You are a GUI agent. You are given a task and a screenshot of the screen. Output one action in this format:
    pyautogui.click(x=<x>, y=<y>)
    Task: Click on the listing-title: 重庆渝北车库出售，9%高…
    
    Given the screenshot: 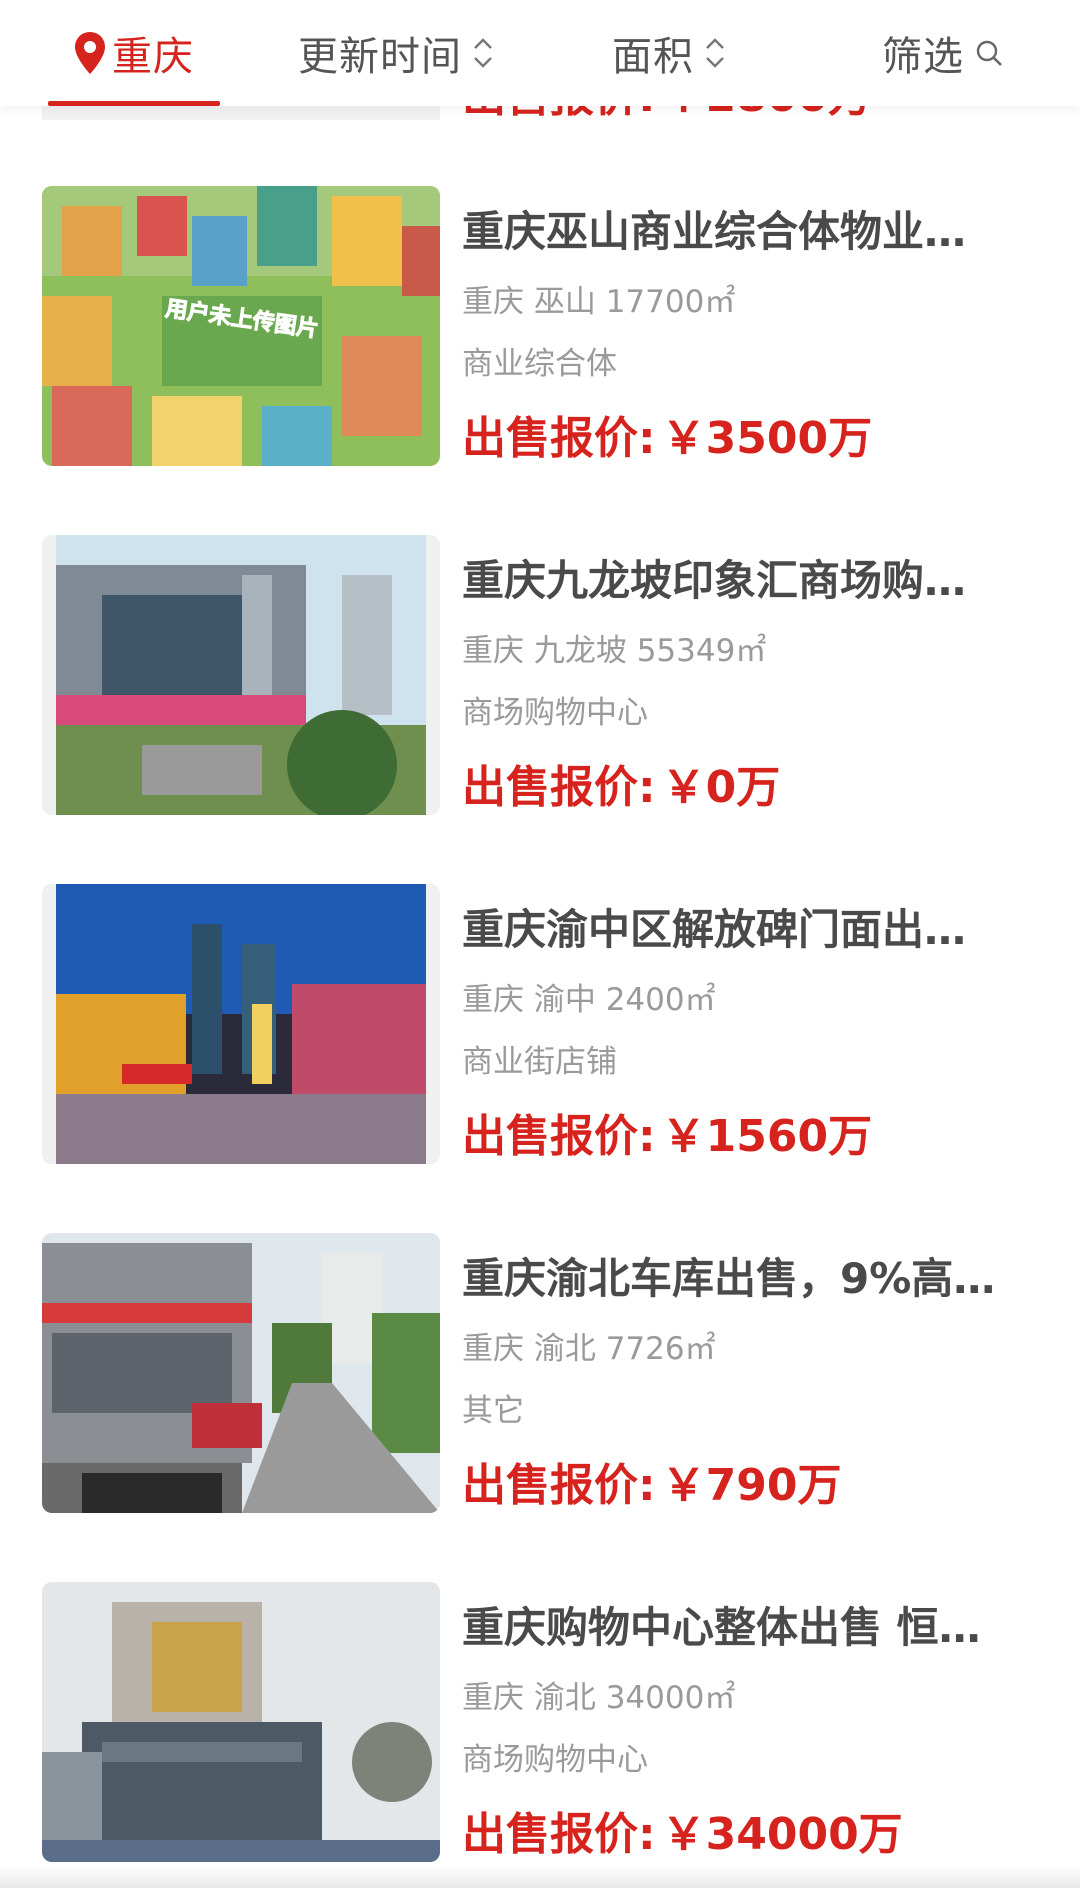 What is the action you would take?
    pyautogui.click(x=747, y=1275)
    